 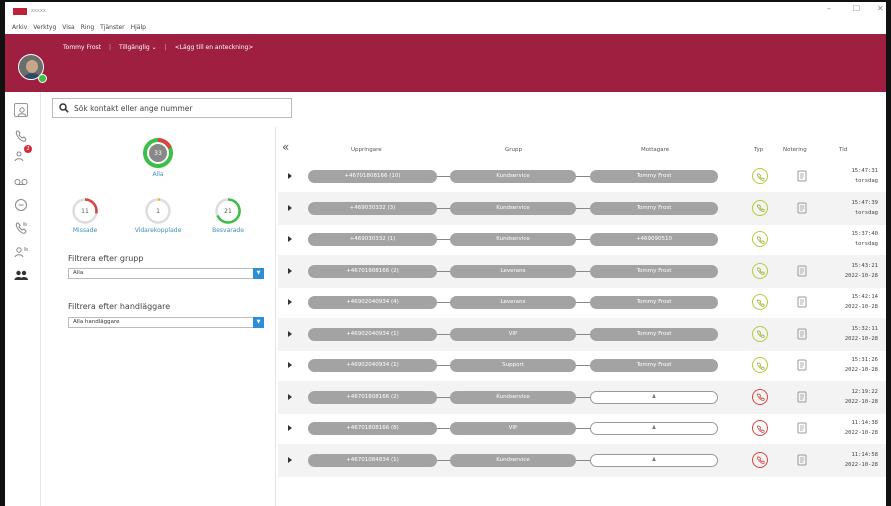 What do you see at coordinates (158, 157) in the screenshot?
I see `stat-all: 33 Alla` at bounding box center [158, 157].